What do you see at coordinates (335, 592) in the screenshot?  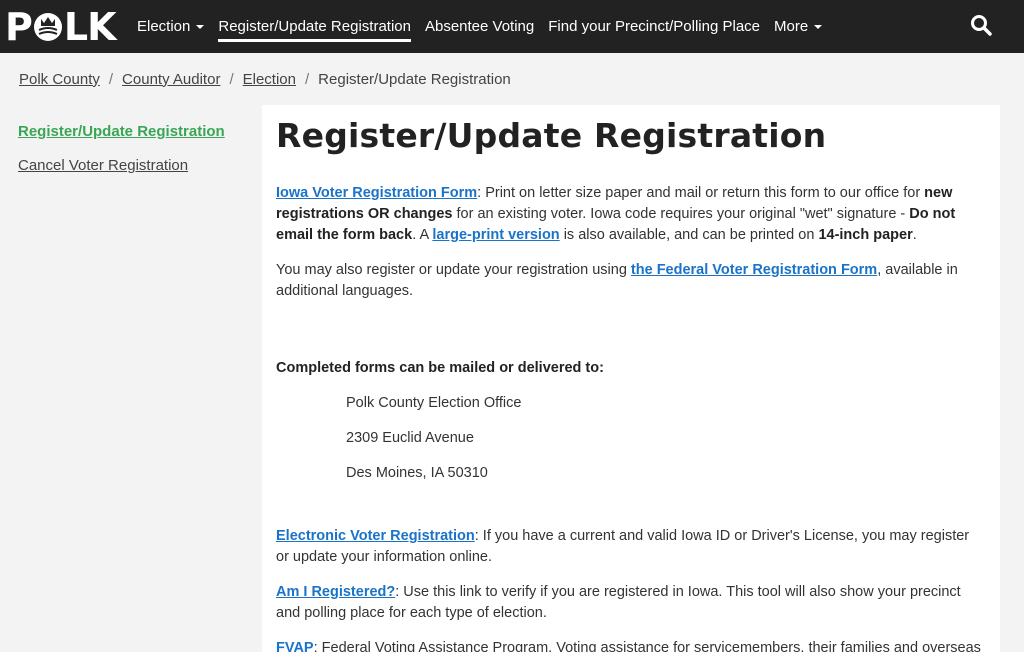 I see `link-am-i-registered: Am I Registered?` at bounding box center [335, 592].